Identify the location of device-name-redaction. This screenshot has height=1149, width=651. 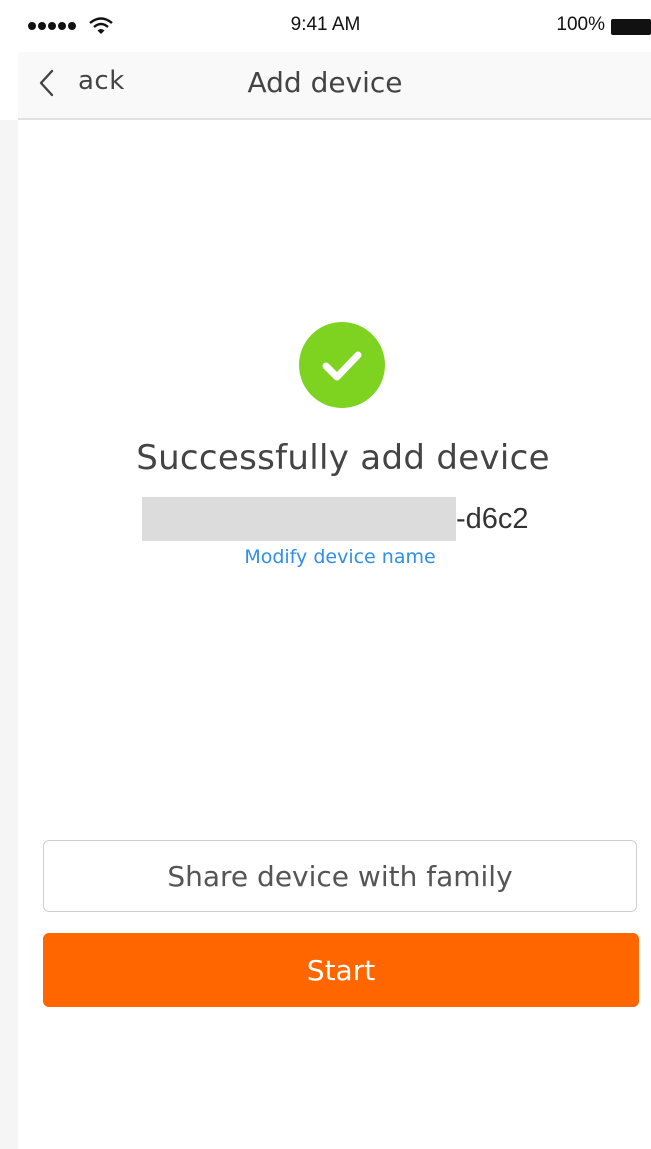
(299, 519).